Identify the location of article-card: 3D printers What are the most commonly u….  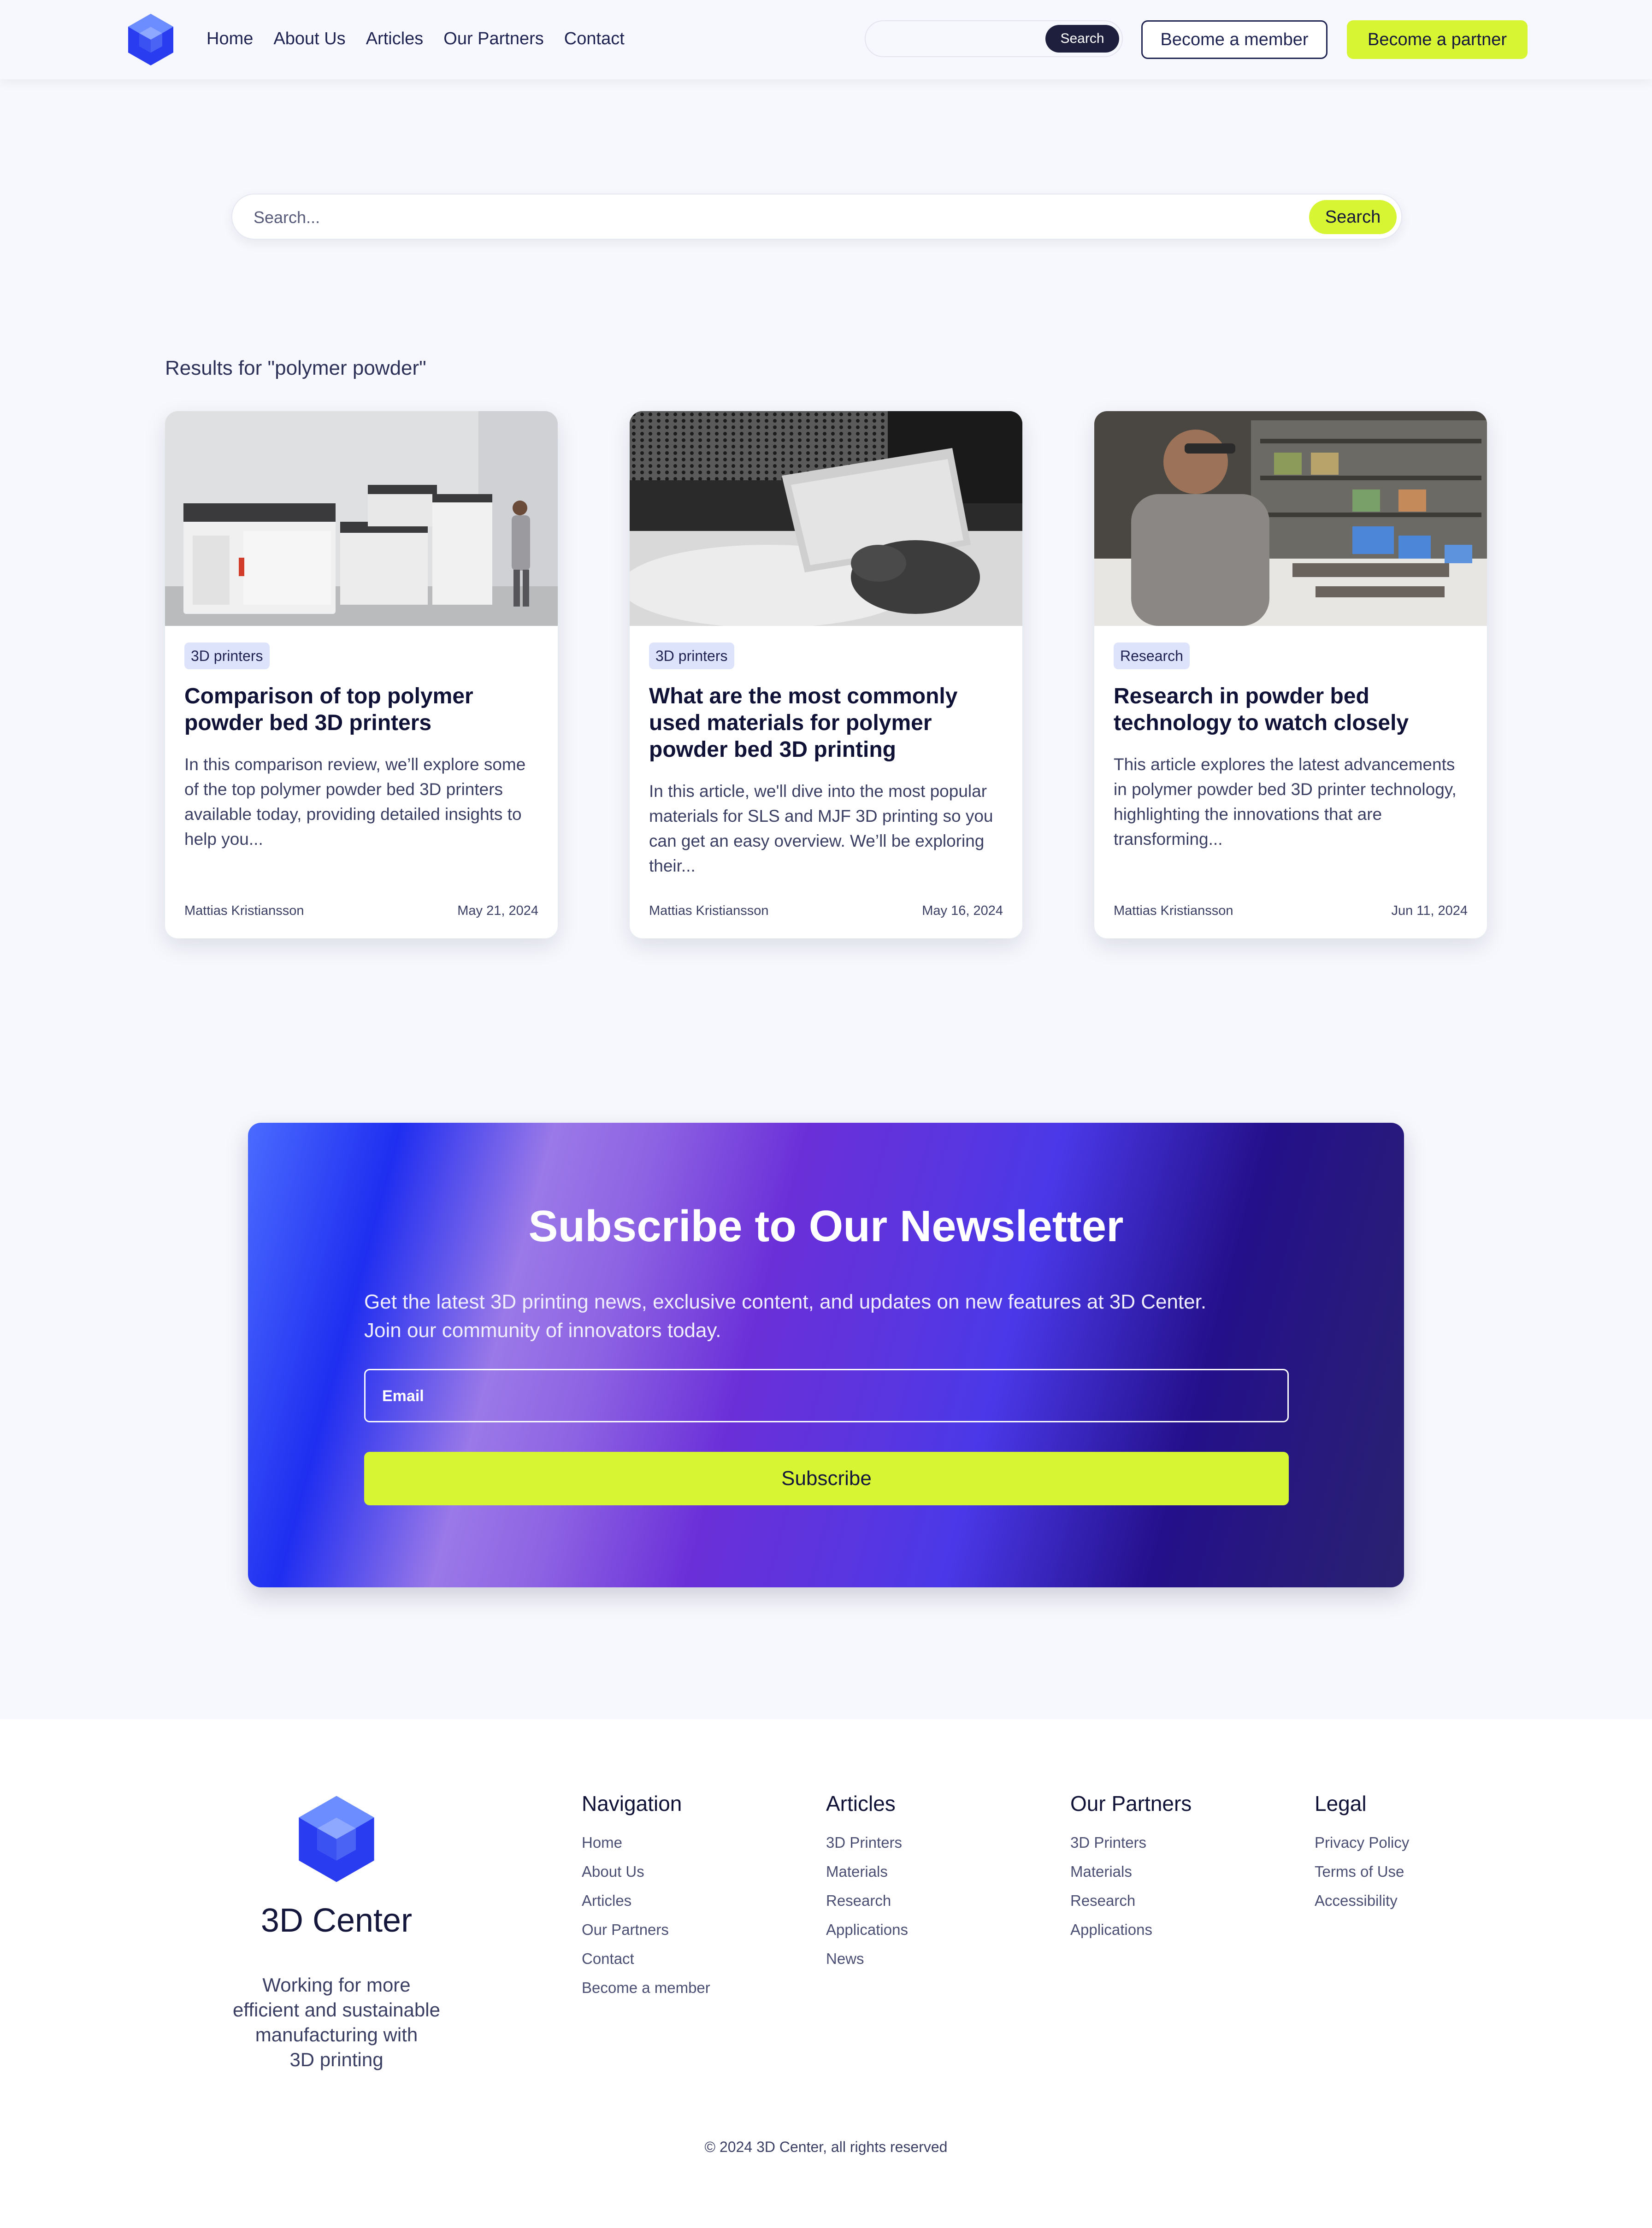
(826, 674).